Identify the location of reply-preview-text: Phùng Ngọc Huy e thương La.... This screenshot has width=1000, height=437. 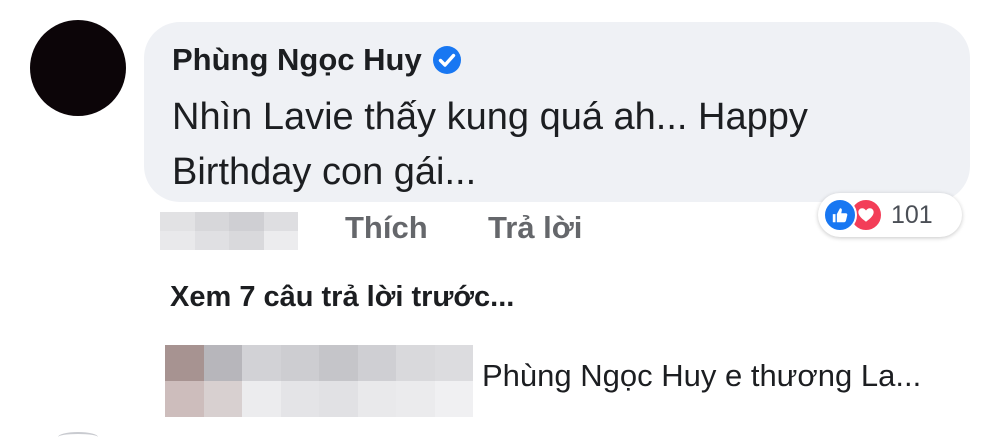
(701, 376).